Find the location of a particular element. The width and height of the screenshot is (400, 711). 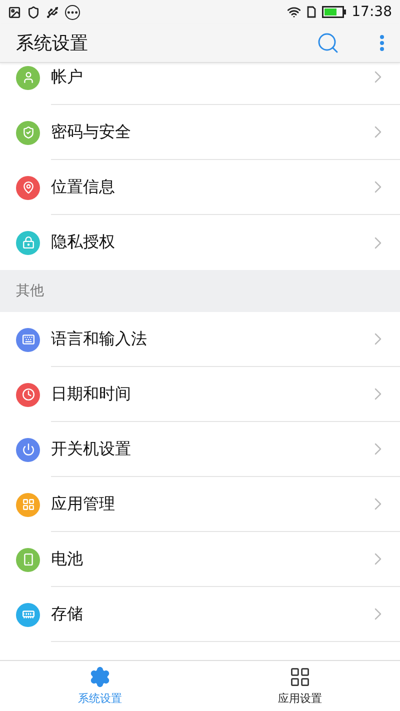

item-label: 开关机设置 is located at coordinates (91, 449).